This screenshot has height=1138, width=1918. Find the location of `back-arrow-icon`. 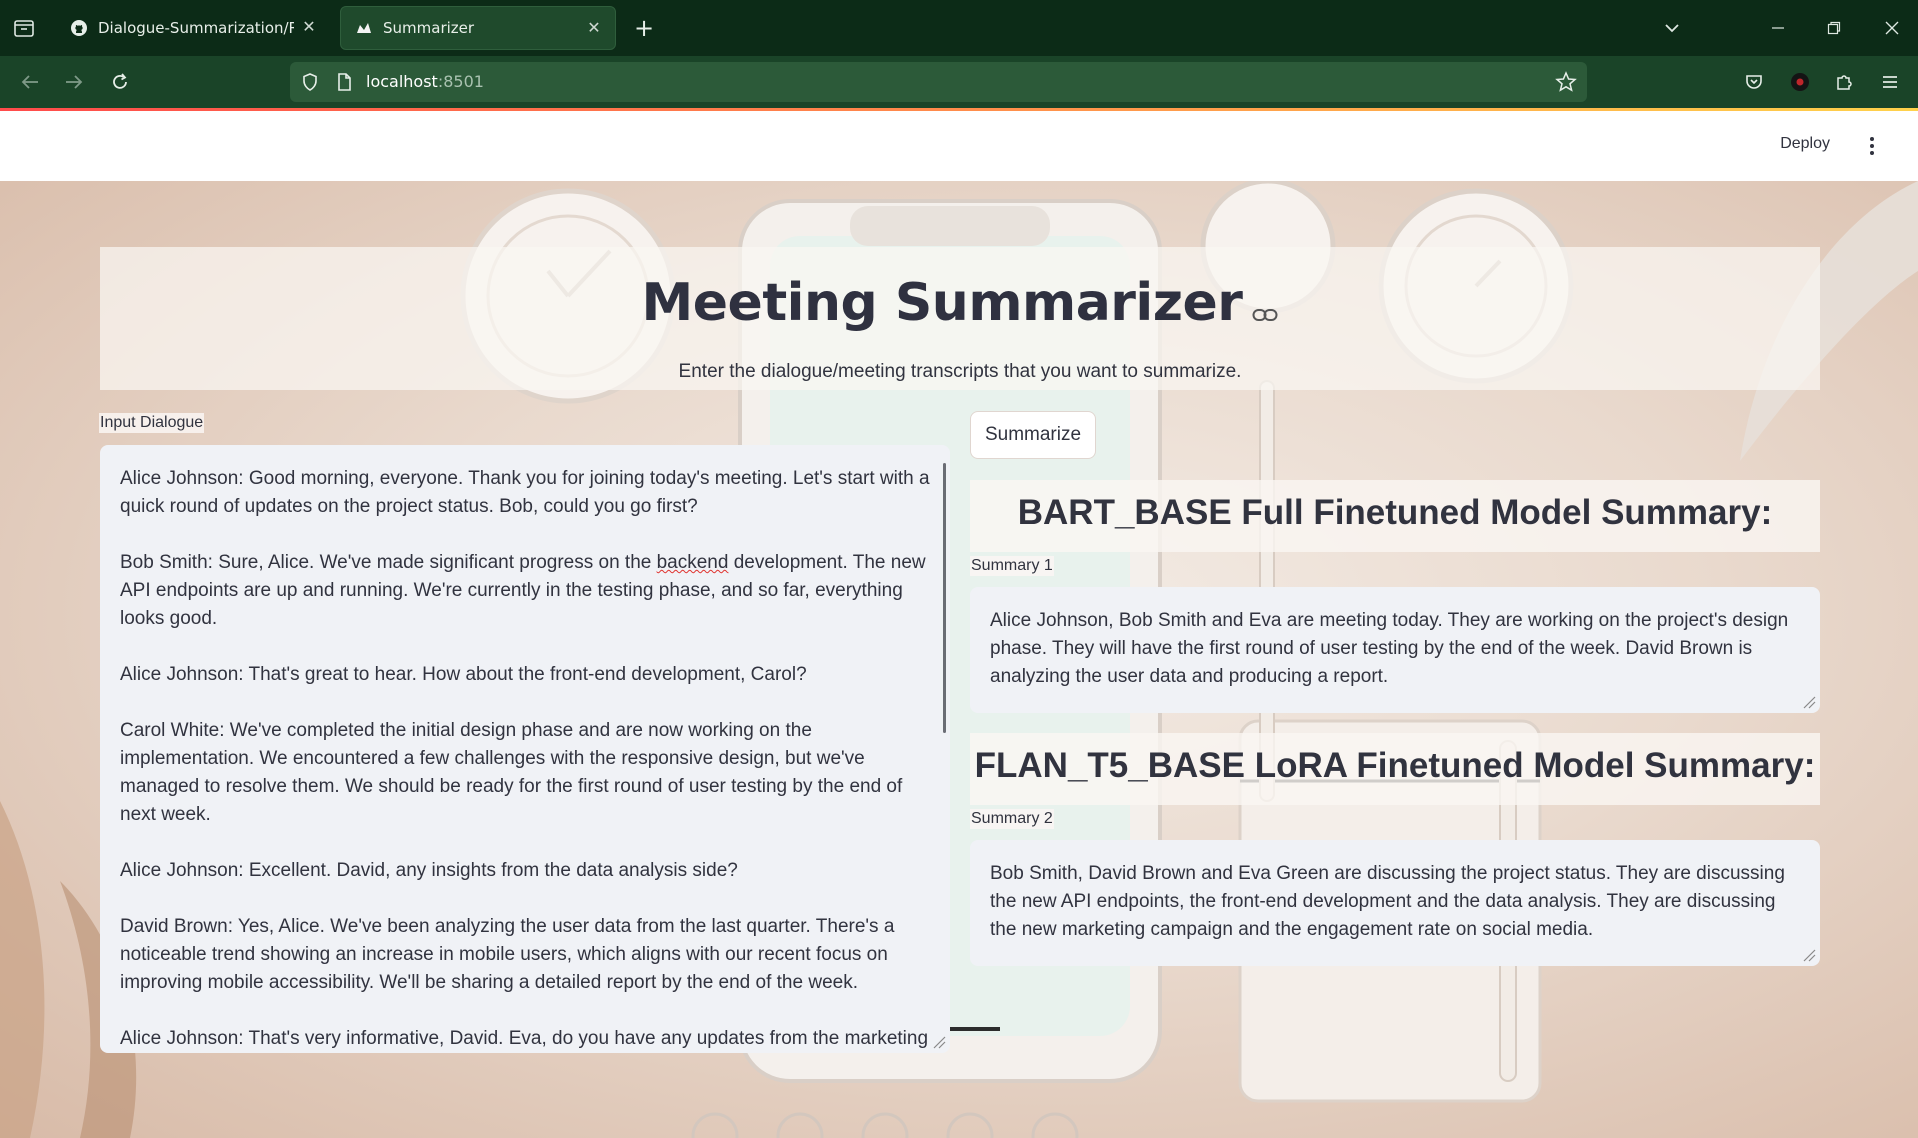

back-arrow-icon is located at coordinates (30, 82).